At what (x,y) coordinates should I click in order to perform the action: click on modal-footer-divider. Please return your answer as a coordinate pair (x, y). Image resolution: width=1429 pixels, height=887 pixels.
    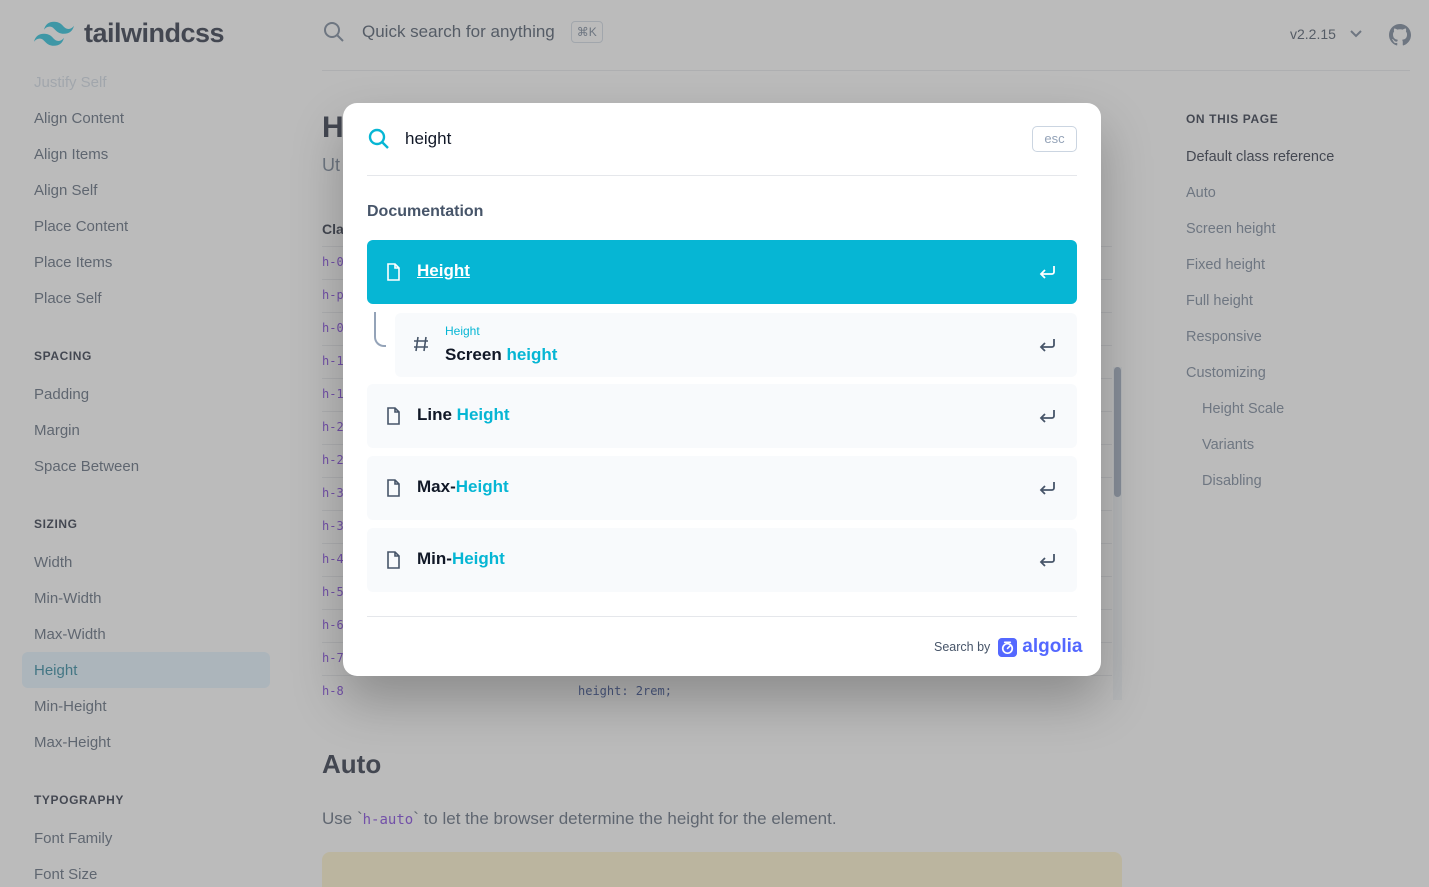
    Looking at the image, I should click on (722, 616).